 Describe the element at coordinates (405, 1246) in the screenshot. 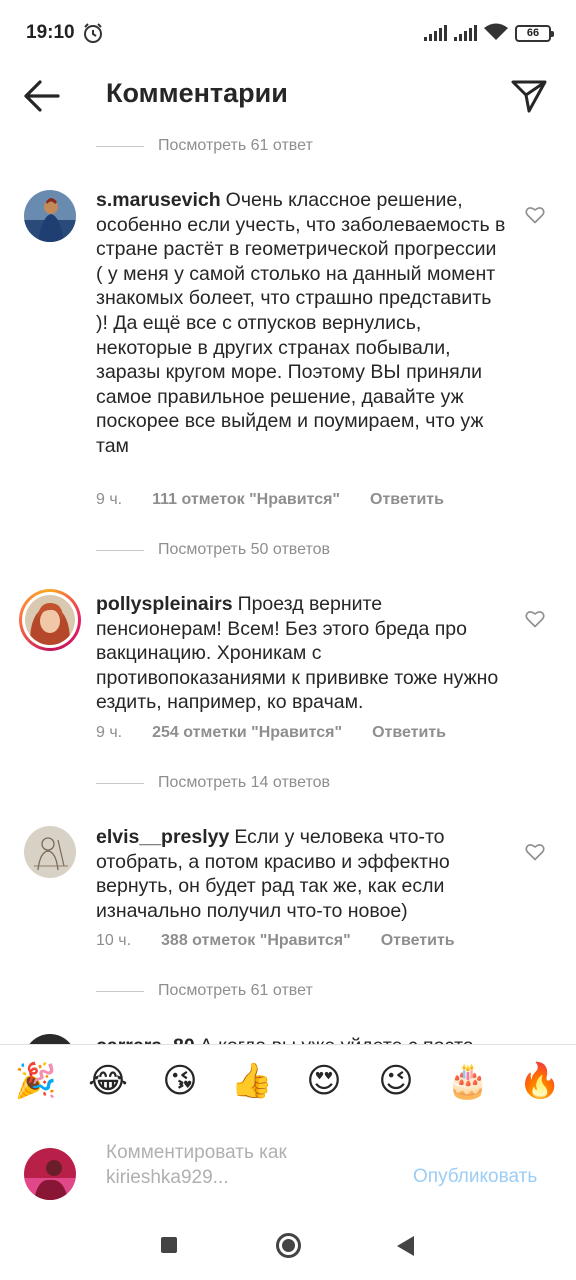

I see `back-triangle-icon` at that location.